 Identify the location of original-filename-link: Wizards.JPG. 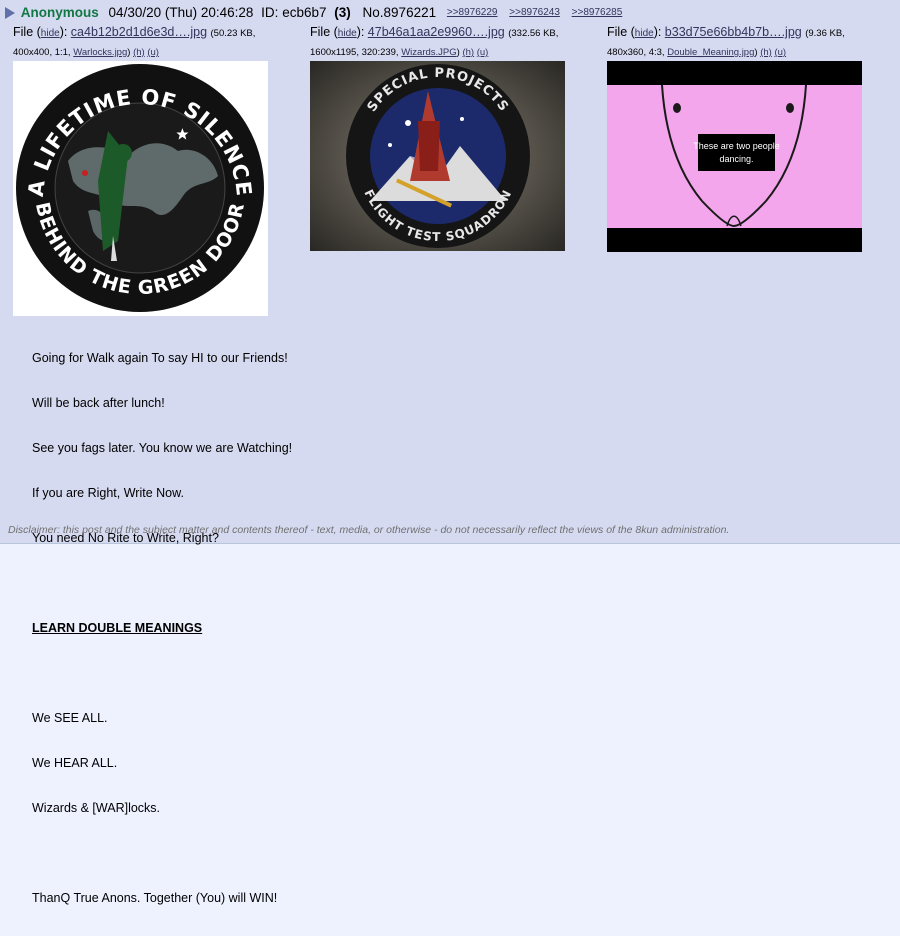
(428, 52).